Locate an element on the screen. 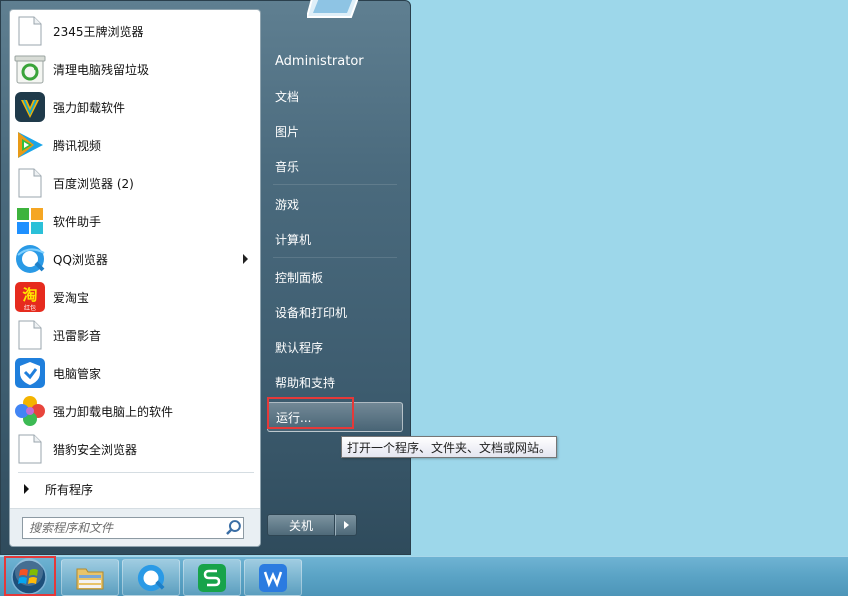  search-area is located at coordinates (135, 527).